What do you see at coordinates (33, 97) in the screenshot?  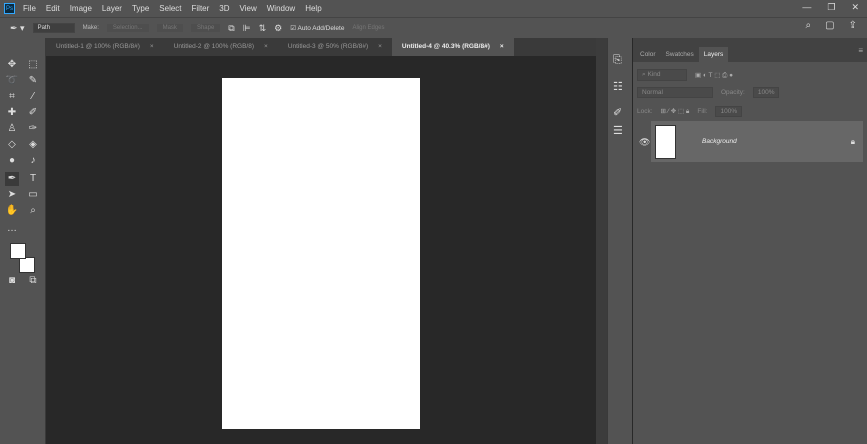 I see `eyedropper-tool-icon: ⁄` at bounding box center [33, 97].